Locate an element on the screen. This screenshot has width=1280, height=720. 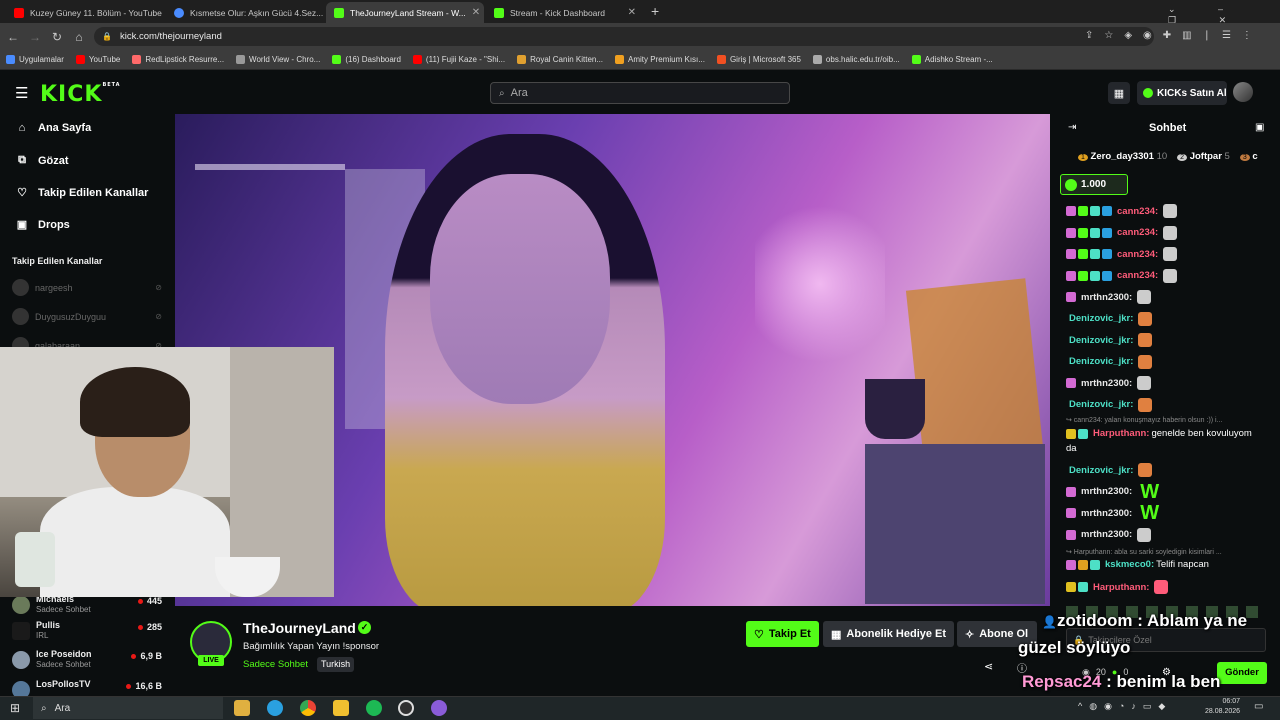
followed-channel: nargeesh ⊘ is located at coordinates (87, 287).